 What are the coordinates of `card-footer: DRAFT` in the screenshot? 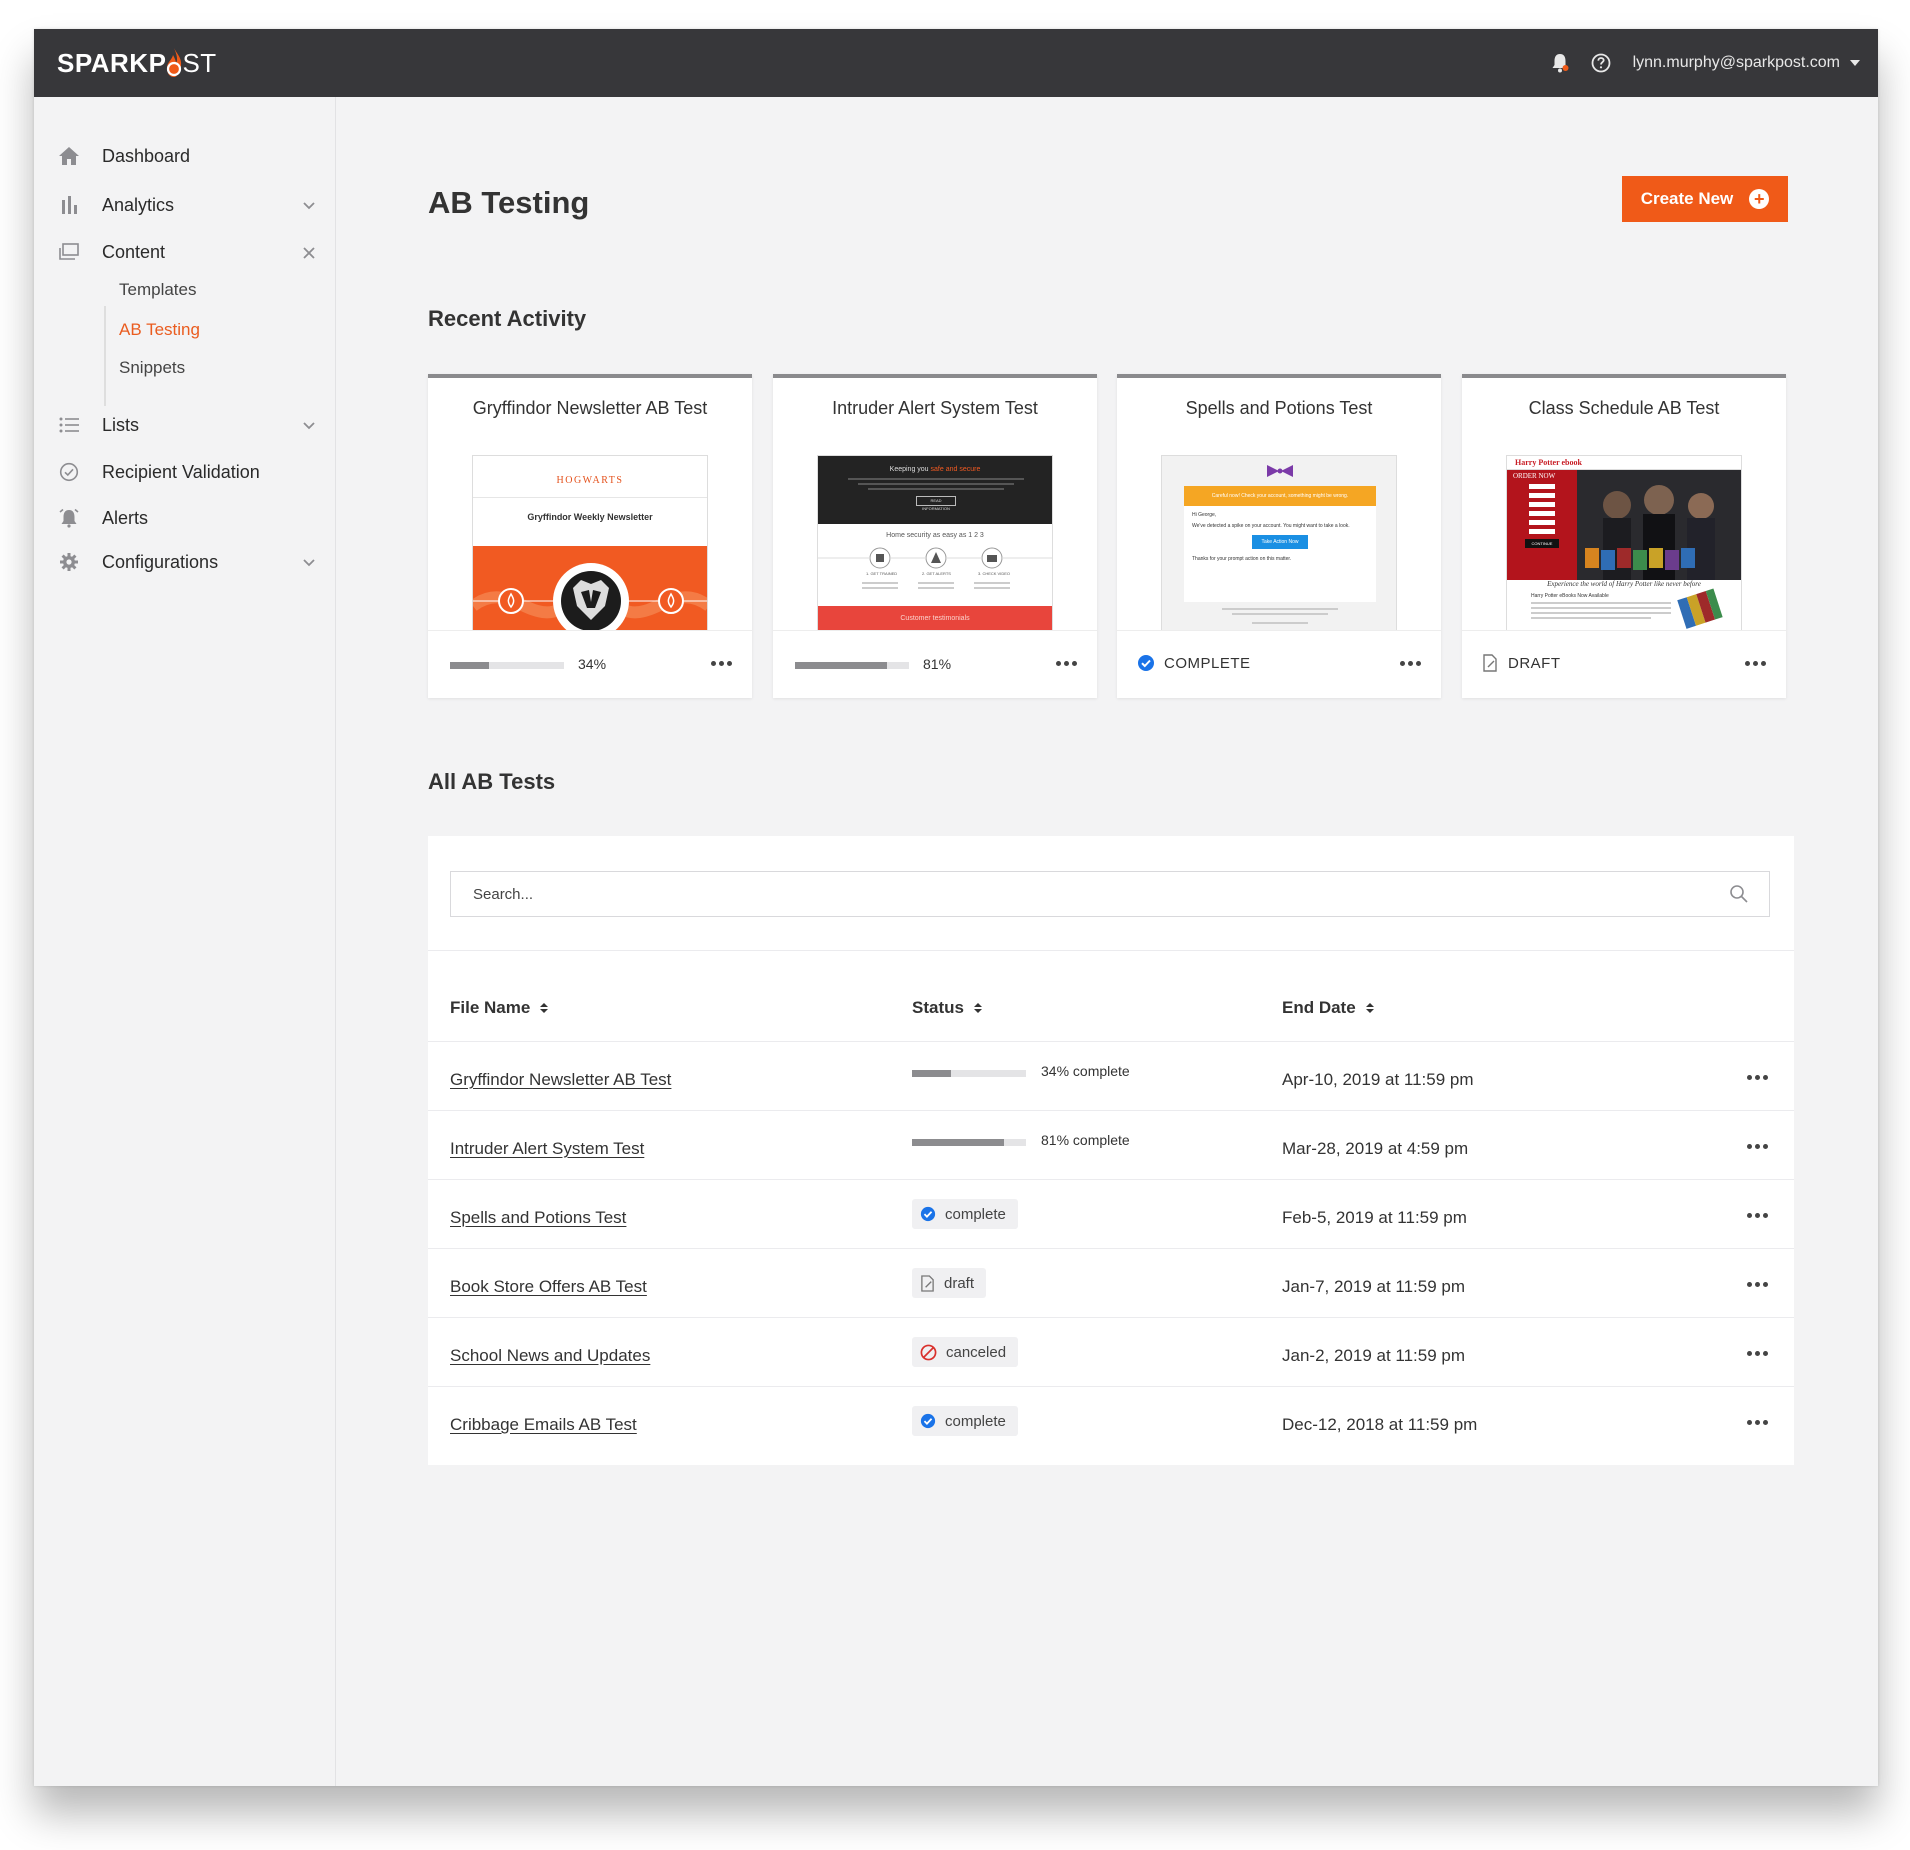 It's located at (1624, 664).